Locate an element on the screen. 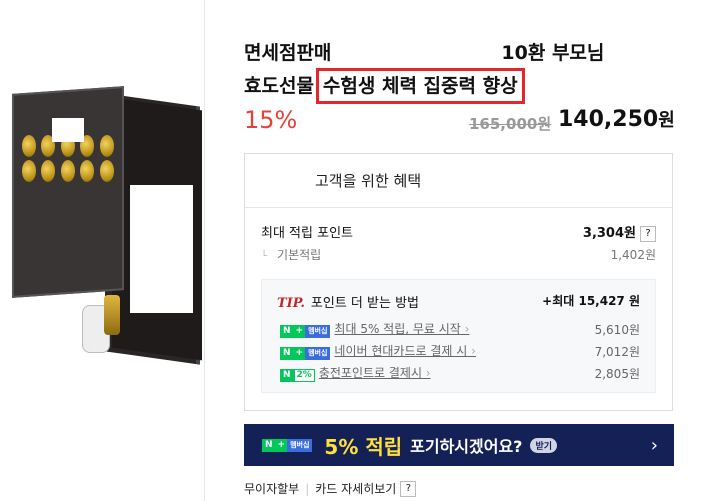  banner-message: 포기하시겠어요? is located at coordinates (466, 446).